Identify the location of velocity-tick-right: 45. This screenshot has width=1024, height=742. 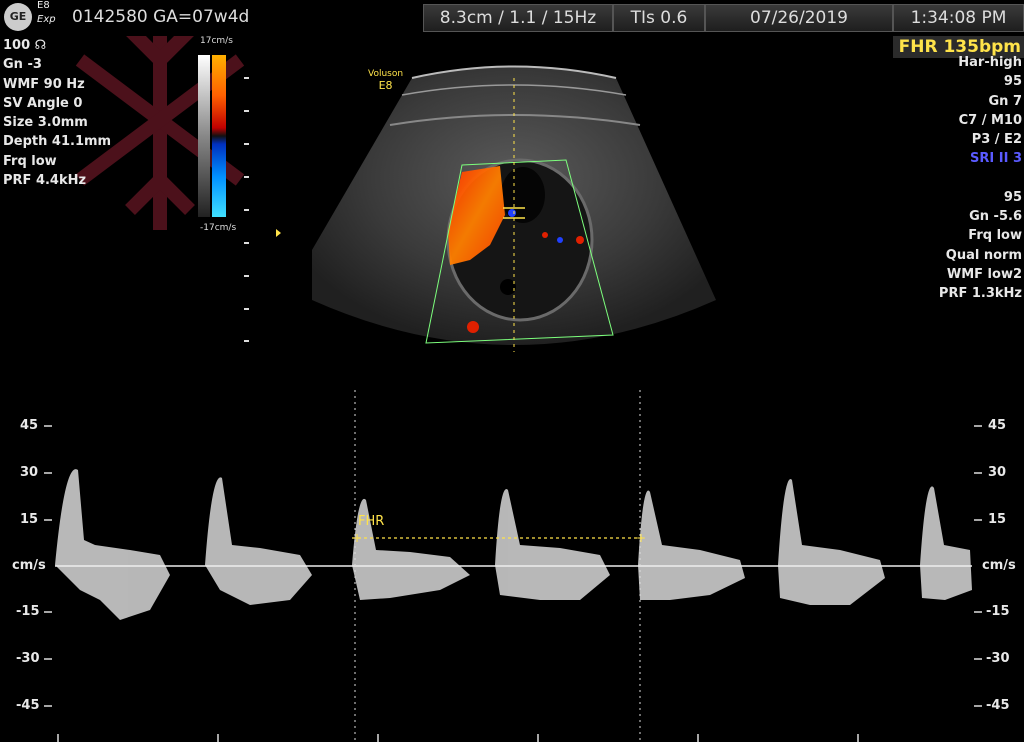
(997, 425).